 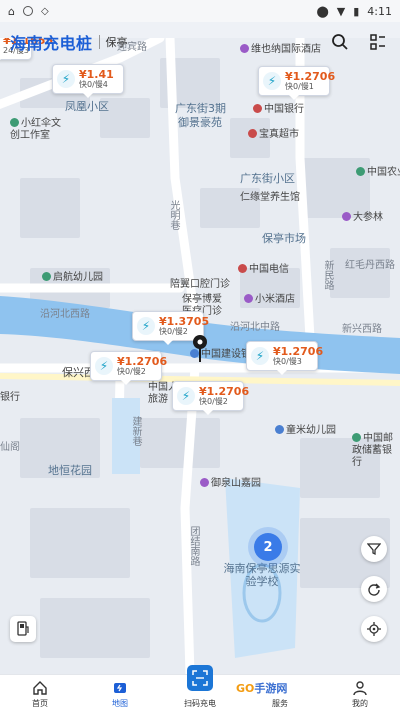 What do you see at coordinates (44, 11) in the screenshot?
I see `shield-icon: ◇` at bounding box center [44, 11].